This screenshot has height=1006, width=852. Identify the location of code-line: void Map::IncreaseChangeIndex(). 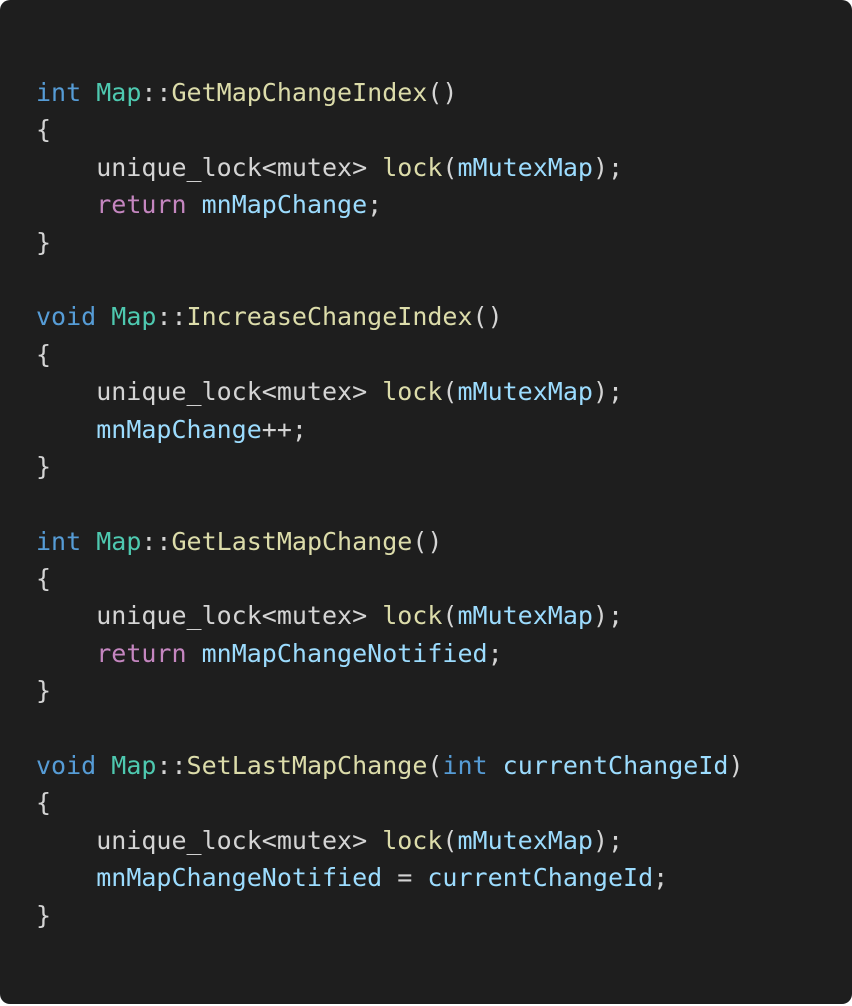
(444, 316).